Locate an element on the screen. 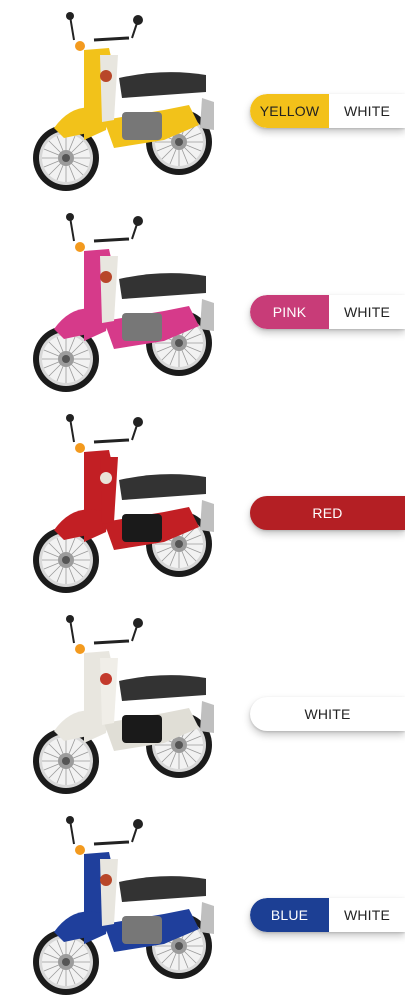 Image resolution: width=405 pixels, height=1005 pixels. color-option-white: WHITE is located at coordinates (327, 714).